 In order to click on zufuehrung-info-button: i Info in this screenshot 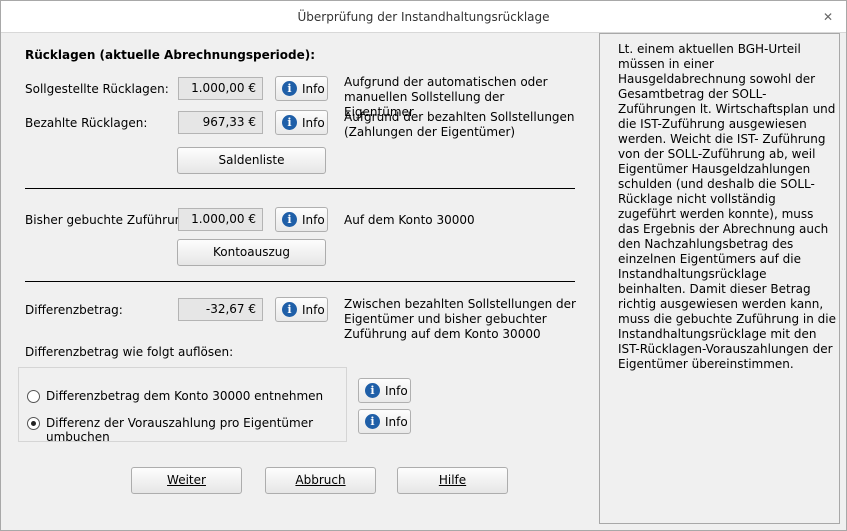, I will do `click(301, 219)`.